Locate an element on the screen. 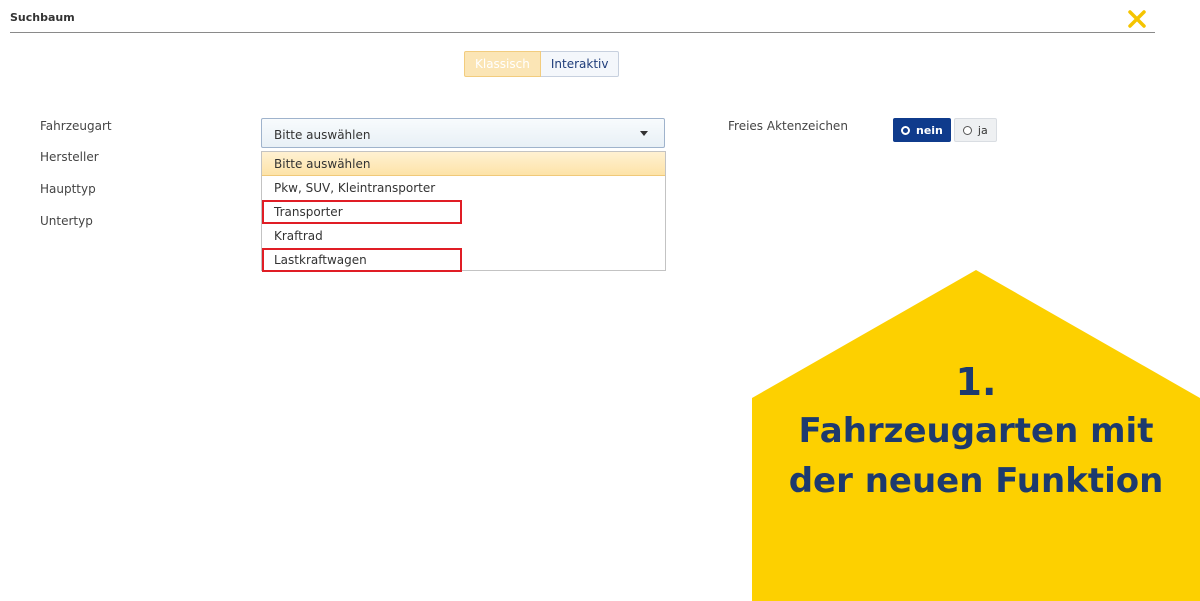 This screenshot has height=601, width=1200. chevron-down-icon is located at coordinates (644, 133).